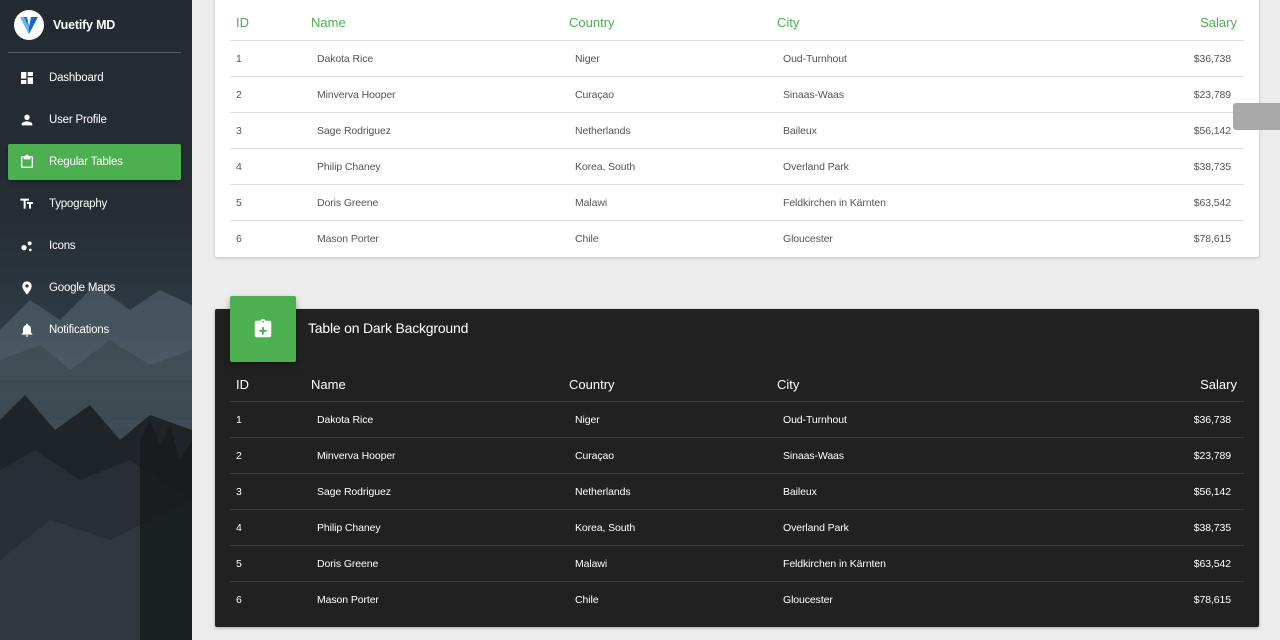 This screenshot has height=640, width=1280. What do you see at coordinates (79, 330) in the screenshot?
I see `sidebar-item-label: Notifications` at bounding box center [79, 330].